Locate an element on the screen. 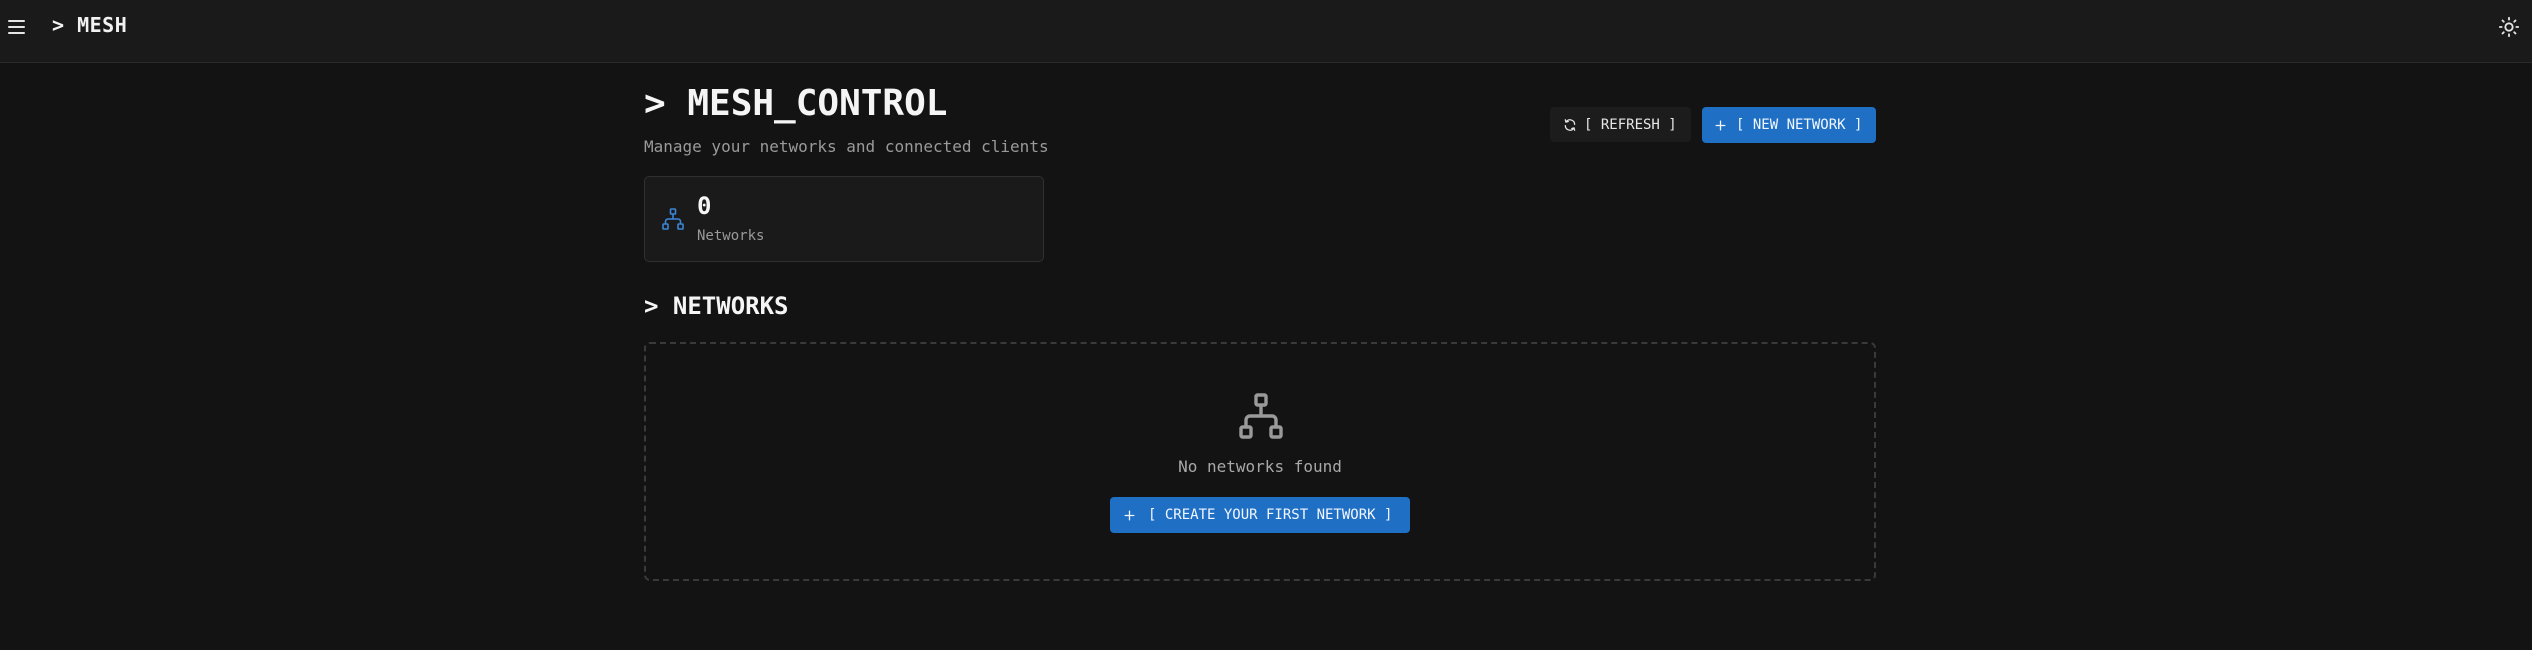  new-network-button-label: [ NEW NETWORK ] is located at coordinates (1799, 125).